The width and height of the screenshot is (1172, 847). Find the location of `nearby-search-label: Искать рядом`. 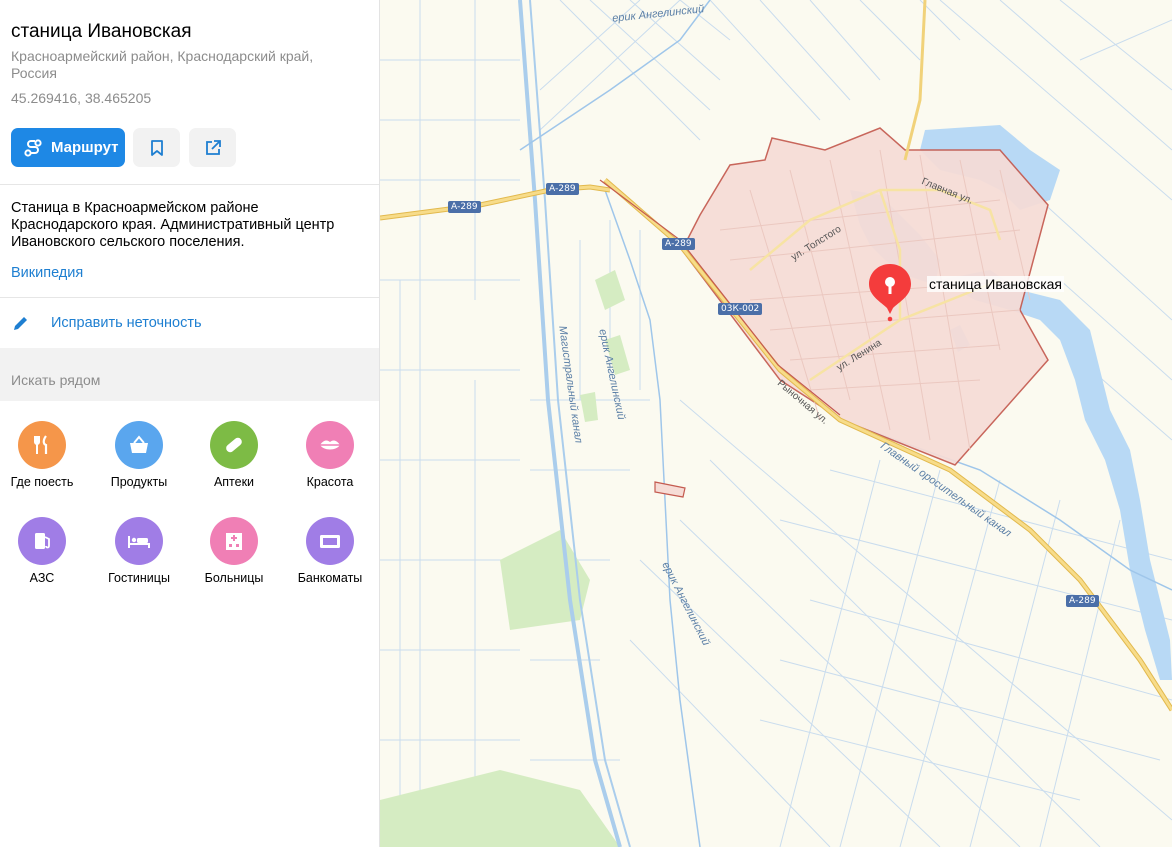

nearby-search-label: Искать рядом is located at coordinates (56, 380).